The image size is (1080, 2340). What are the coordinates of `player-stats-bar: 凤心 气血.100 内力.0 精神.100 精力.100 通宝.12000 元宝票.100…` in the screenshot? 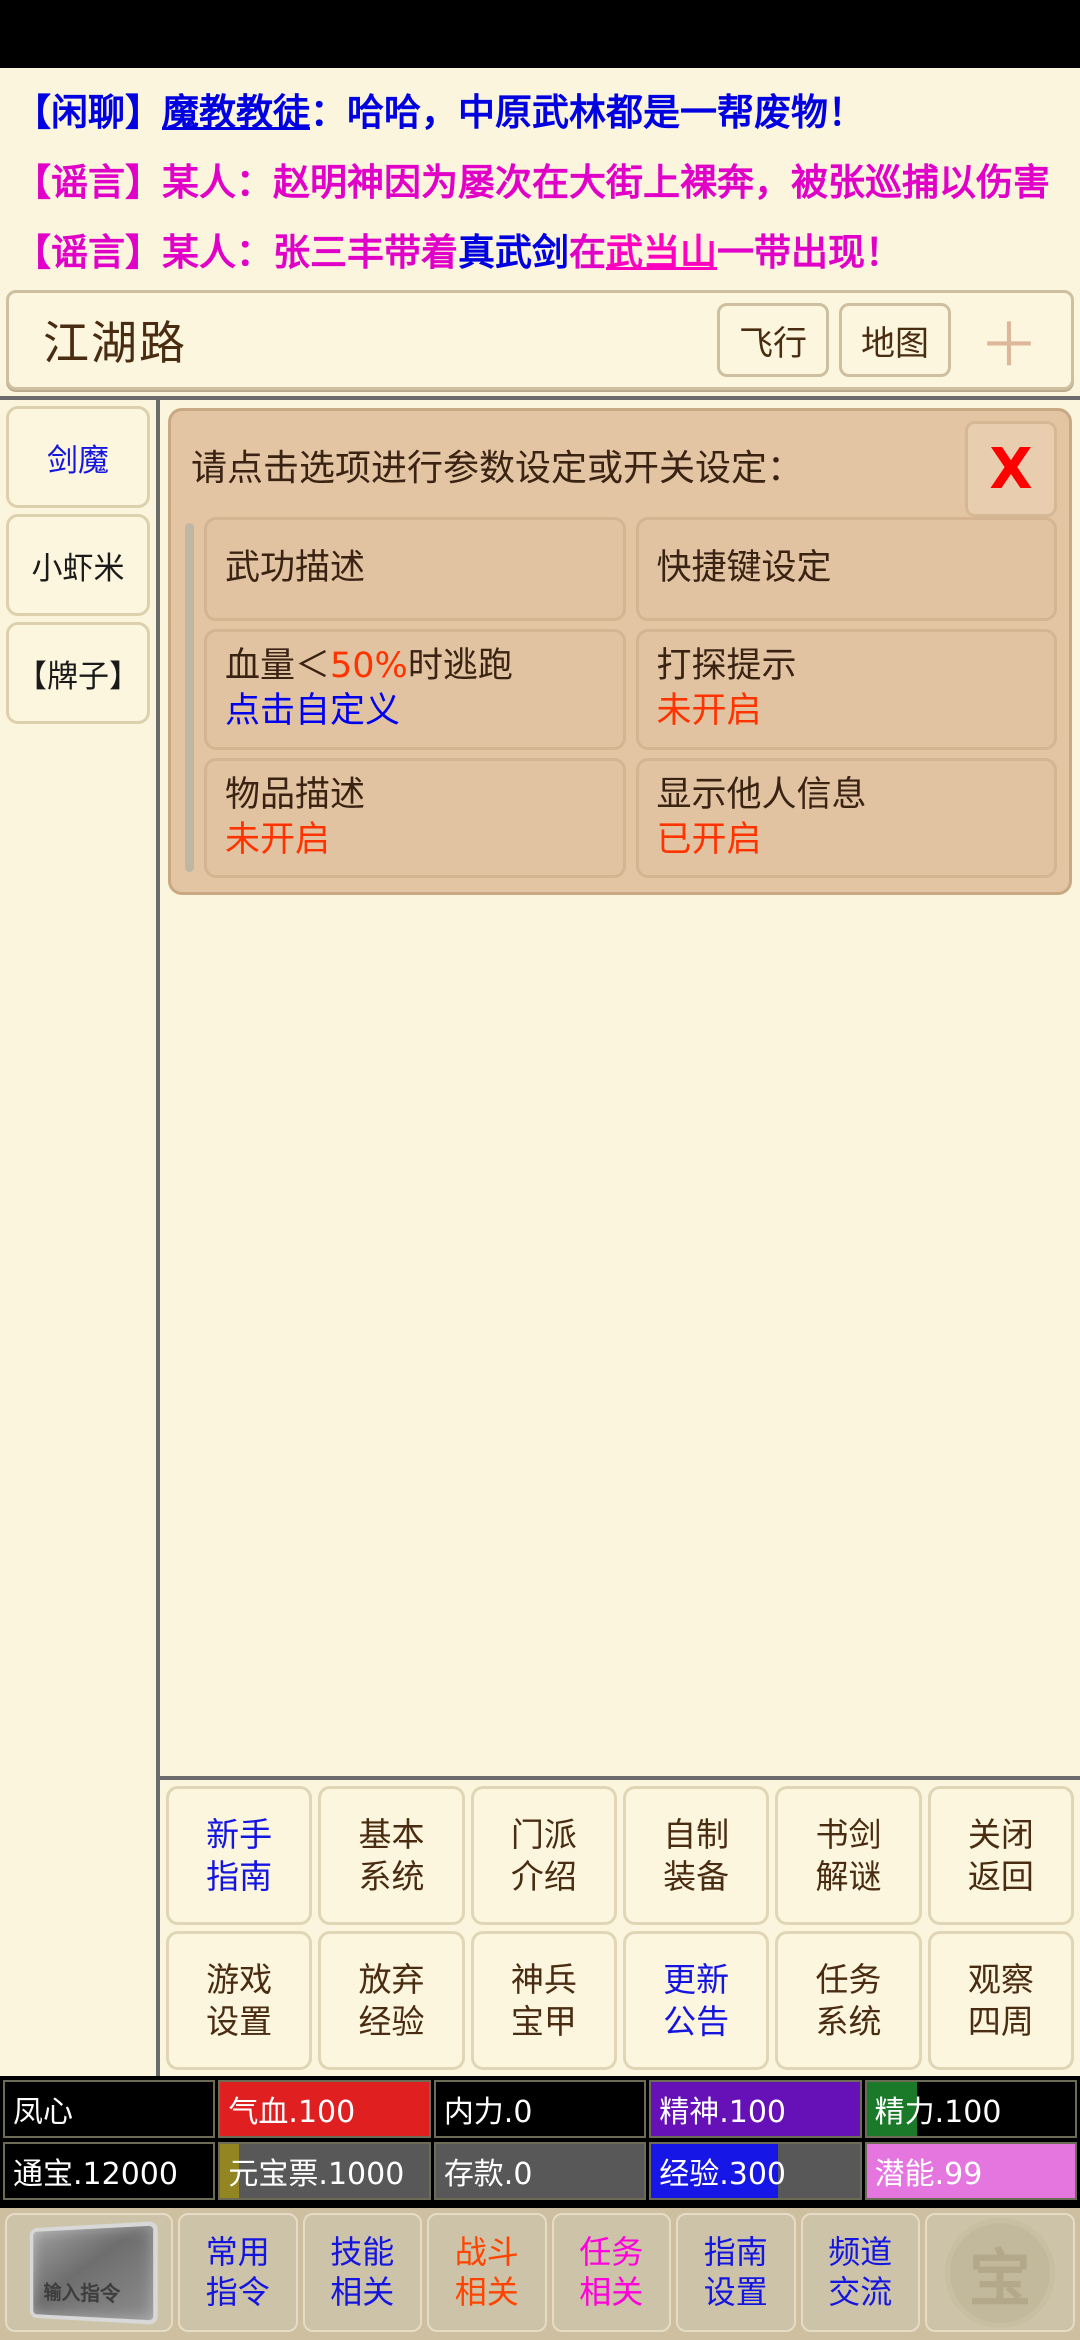 It's located at (540, 2142).